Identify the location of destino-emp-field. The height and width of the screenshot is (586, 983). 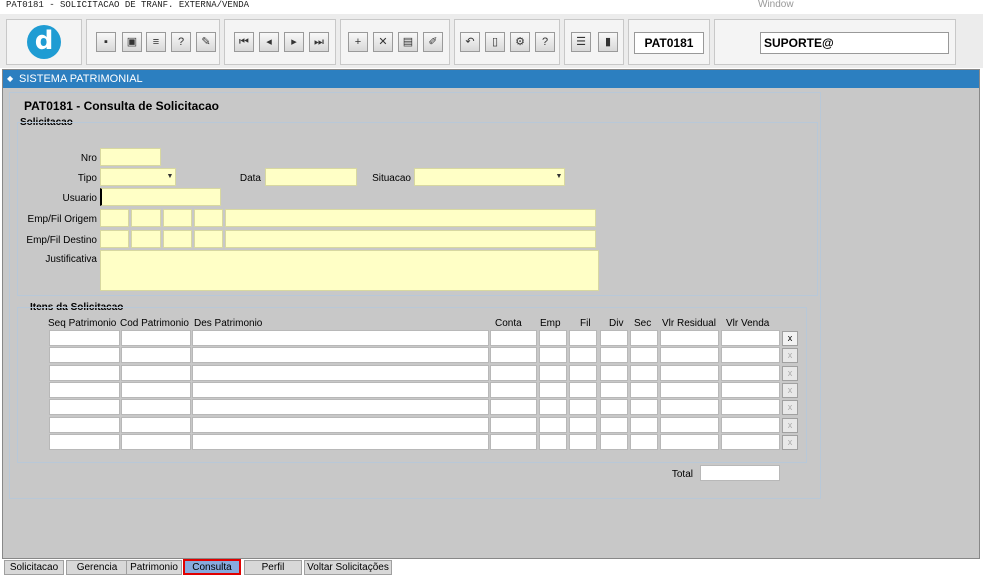
(114, 239).